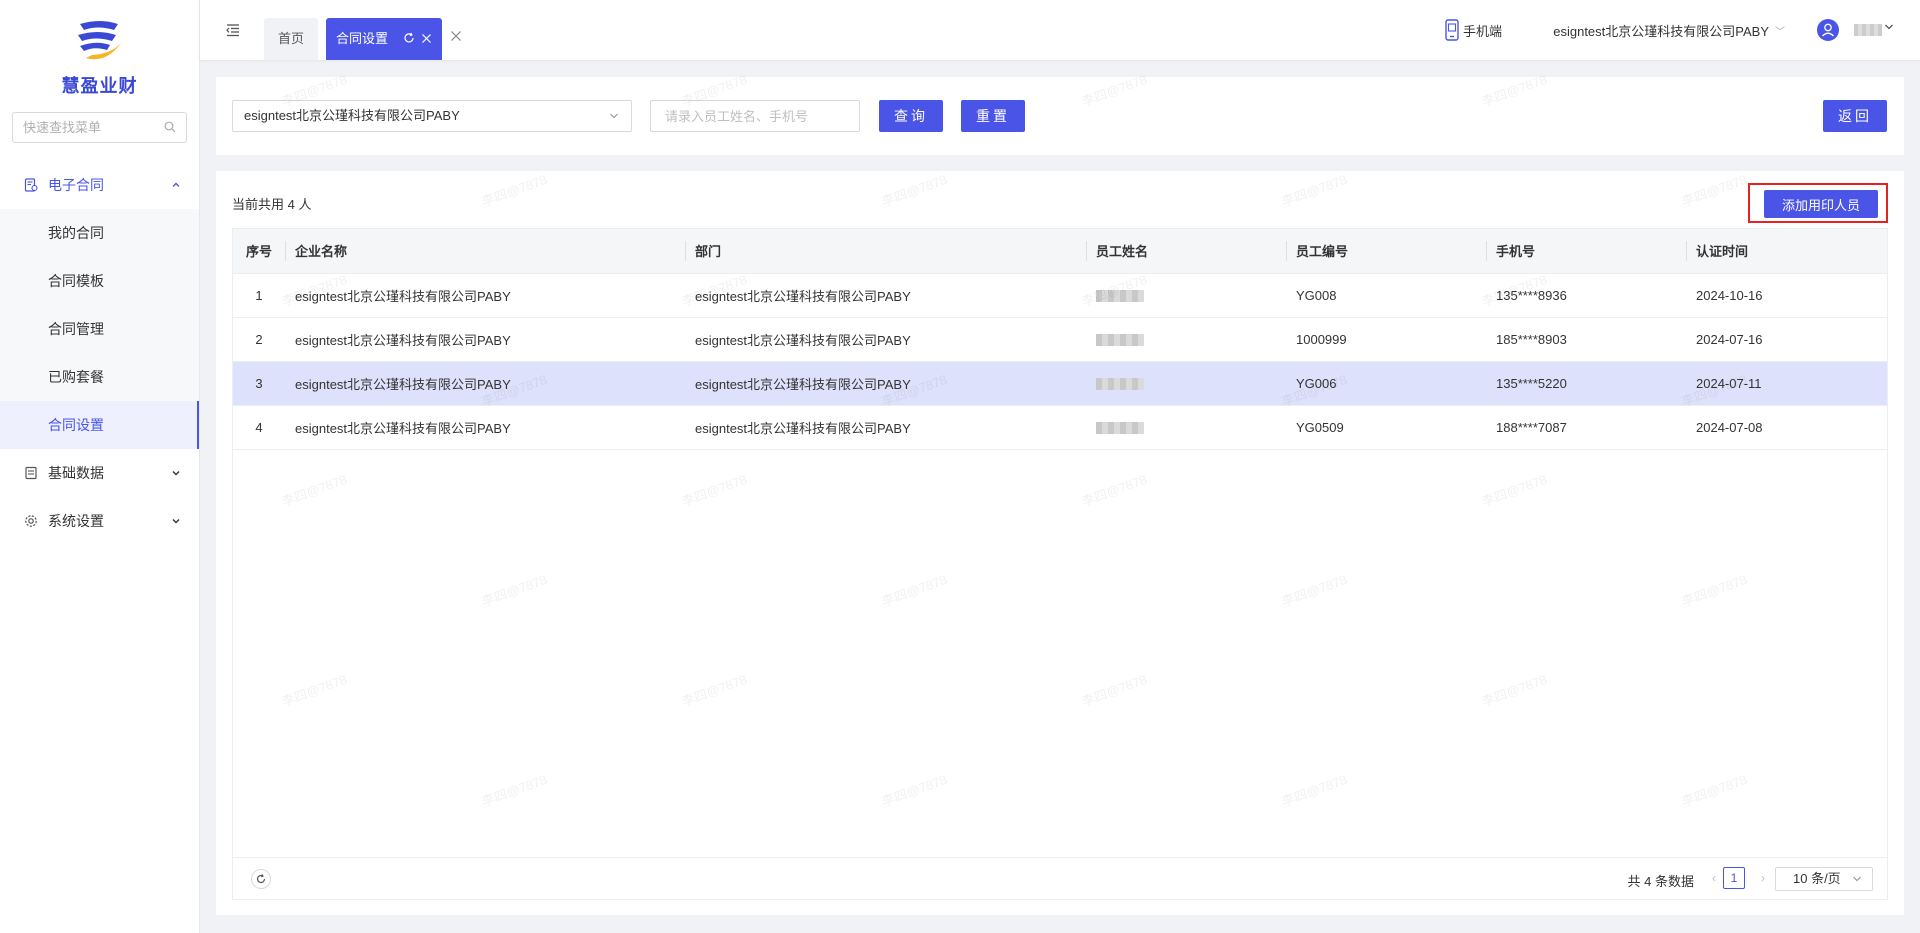 Image resolution: width=1920 pixels, height=933 pixels. Describe the element at coordinates (1586, 383) in the screenshot. I see `cell-phone: 135****5220` at that location.